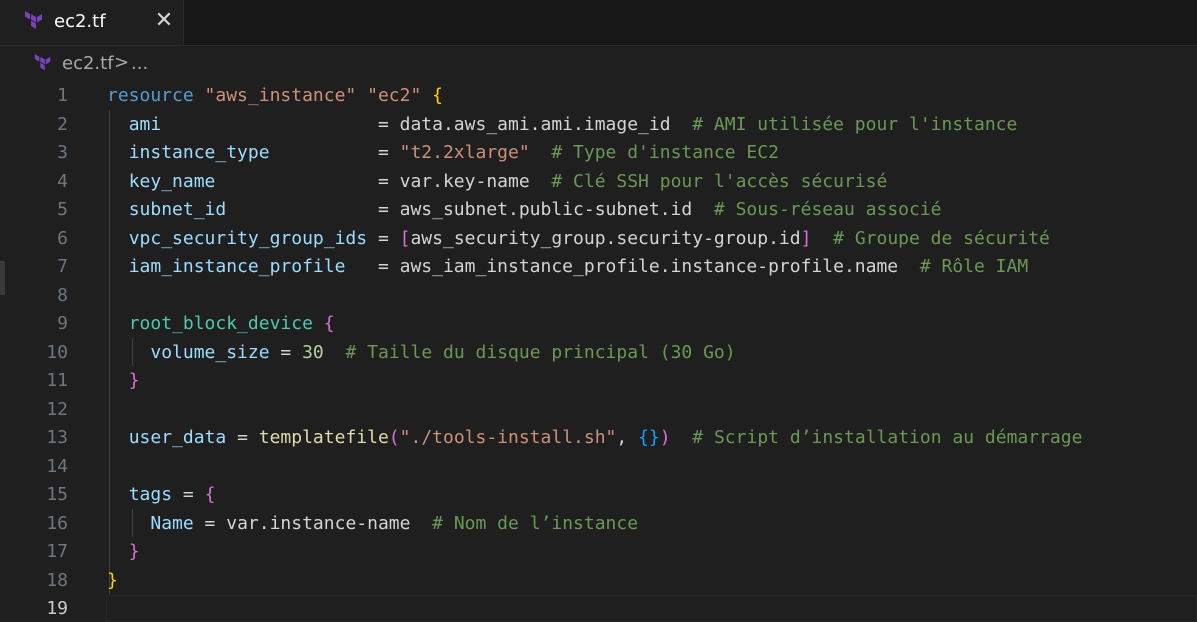 The height and width of the screenshot is (622, 1197). What do you see at coordinates (57, 608) in the screenshot?
I see `line-number: 19` at bounding box center [57, 608].